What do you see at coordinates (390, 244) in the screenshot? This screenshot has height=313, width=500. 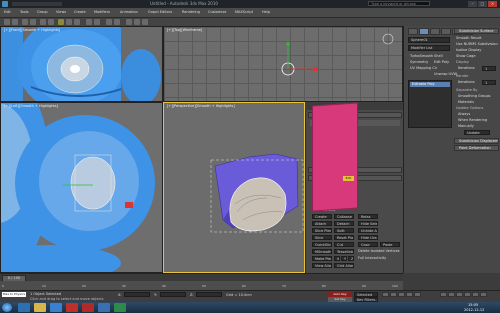 I see `paste-button: Paste` at bounding box center [390, 244].